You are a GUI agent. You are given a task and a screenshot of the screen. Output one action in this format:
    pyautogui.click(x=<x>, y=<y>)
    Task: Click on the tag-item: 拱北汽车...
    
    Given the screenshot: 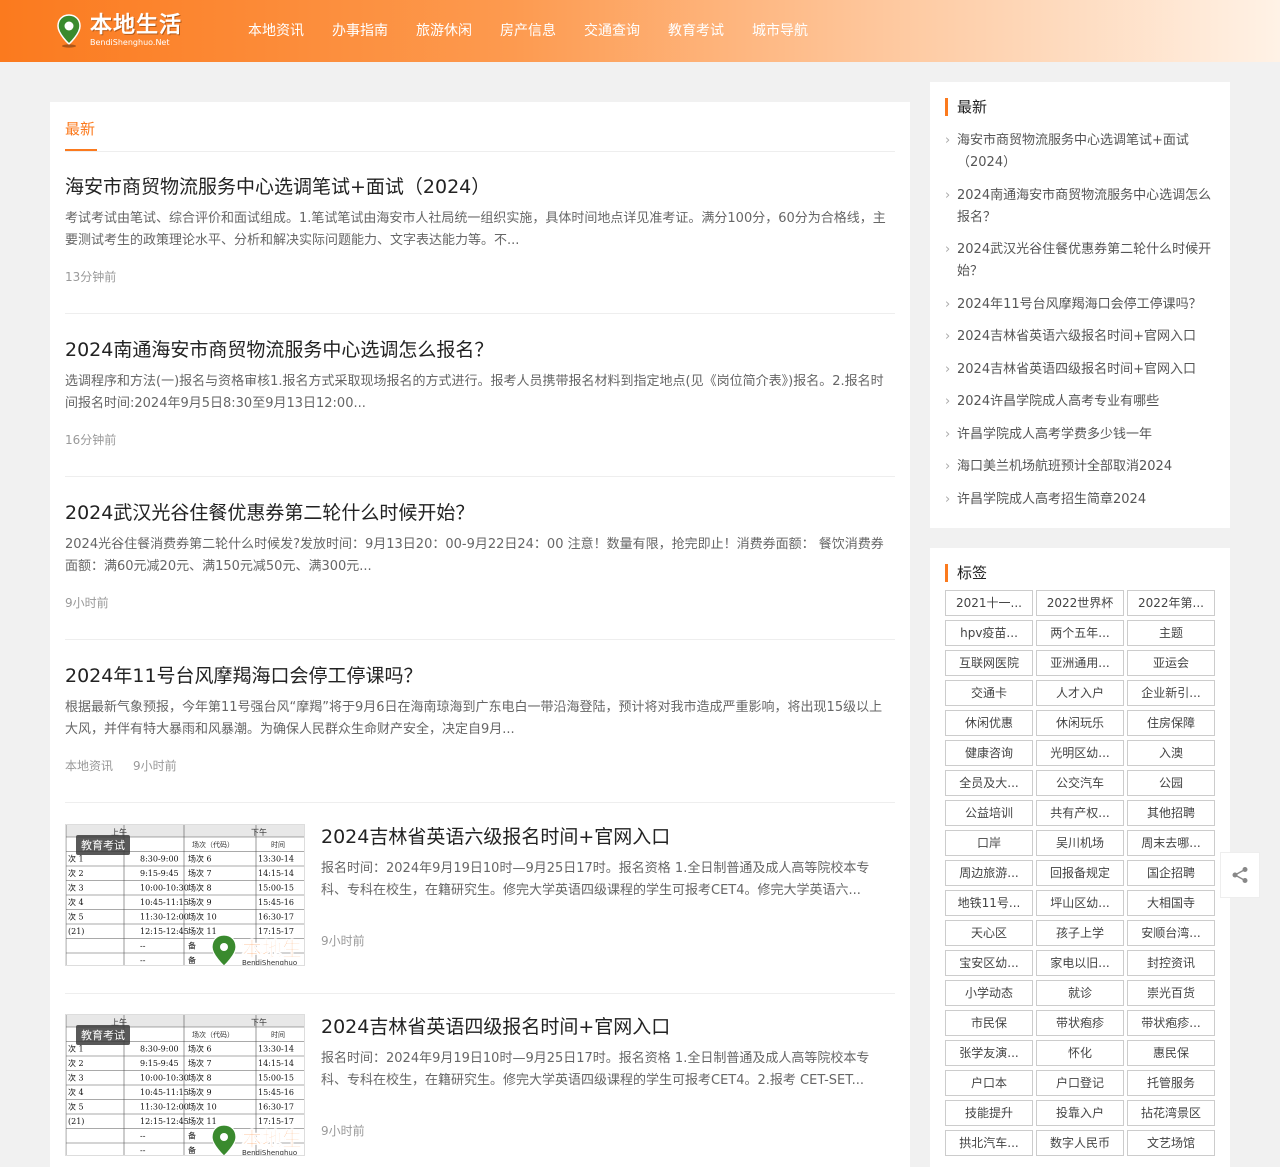 What is the action you would take?
    pyautogui.click(x=989, y=1143)
    